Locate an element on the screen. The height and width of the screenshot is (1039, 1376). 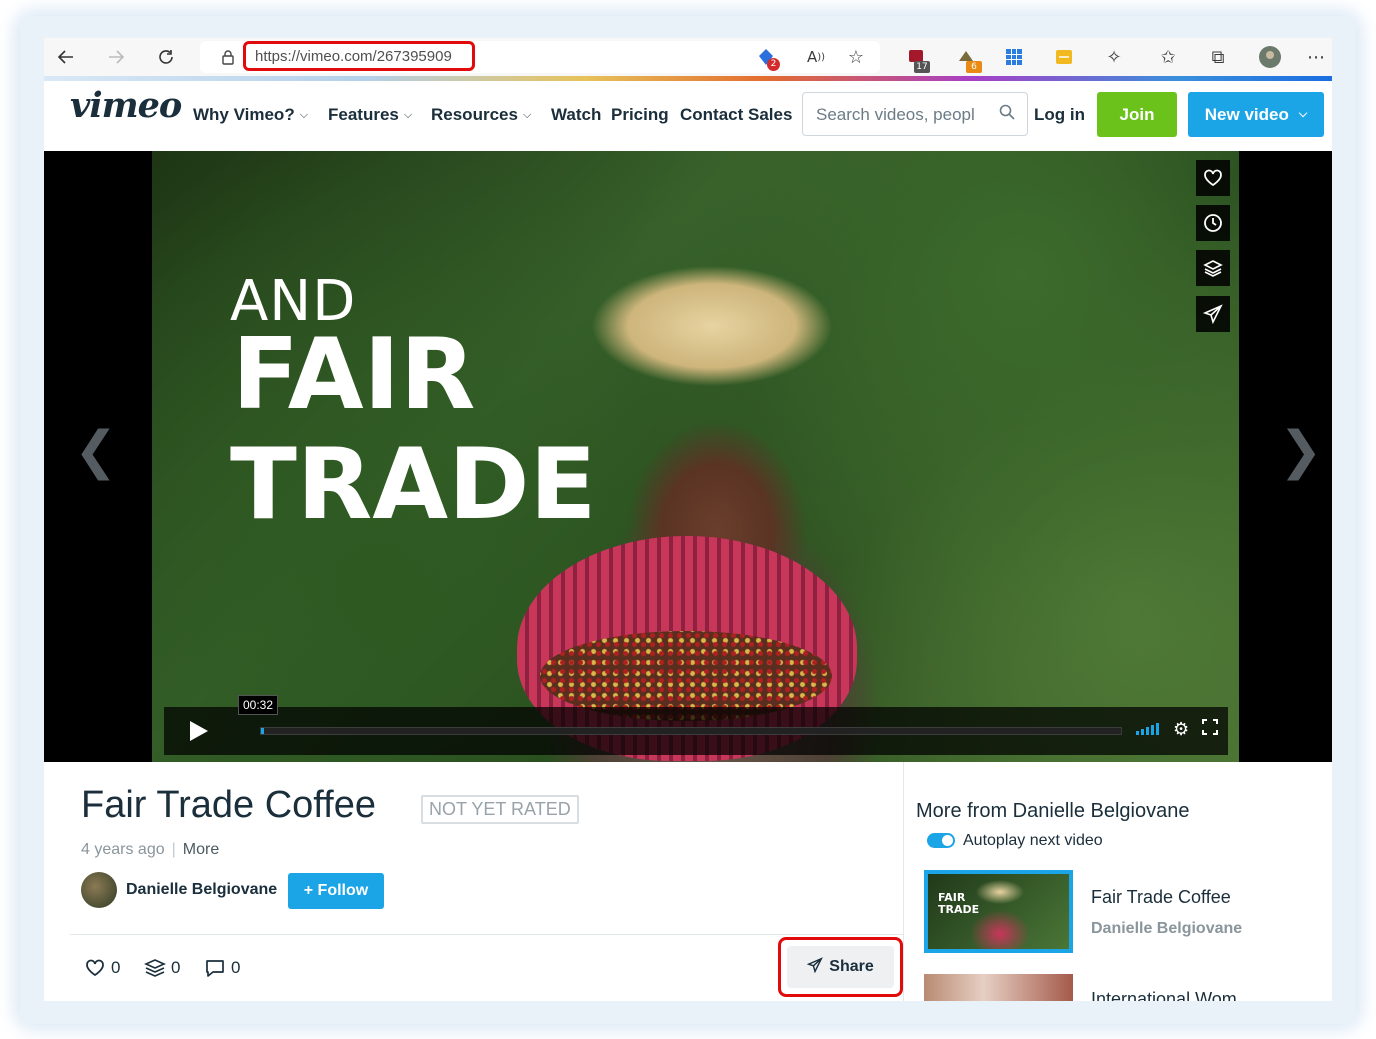
yellow-extension-badge: 6 is located at coordinates (974, 67).